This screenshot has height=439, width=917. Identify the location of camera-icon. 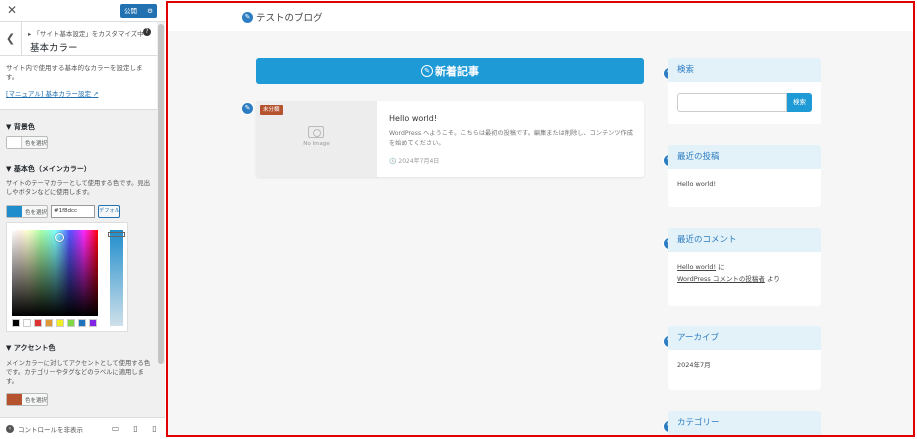
(316, 132).